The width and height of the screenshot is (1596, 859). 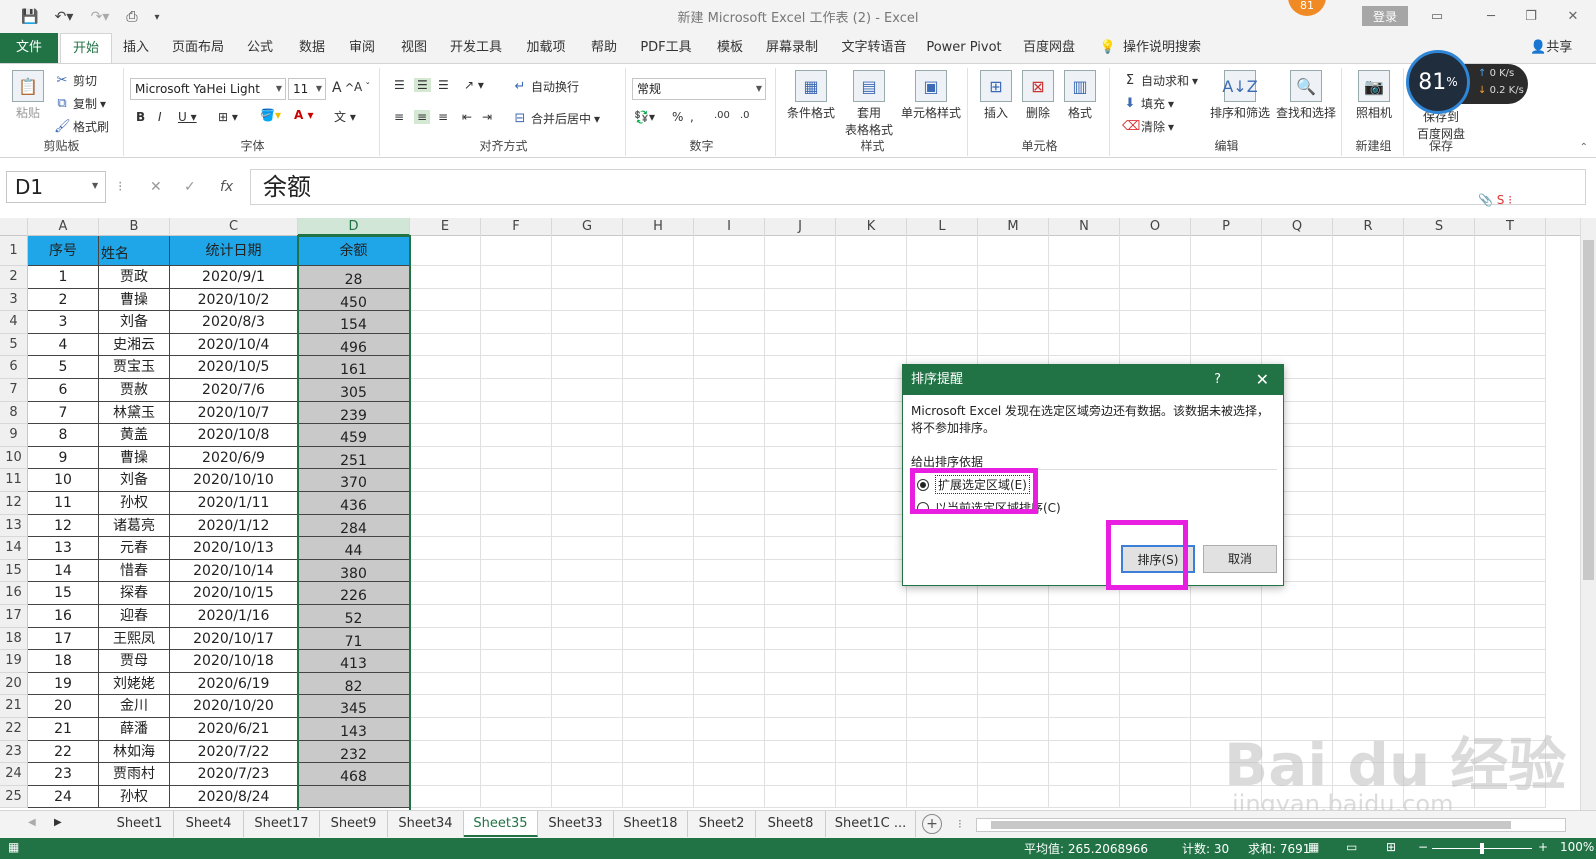 What do you see at coordinates (234, 797) in the screenshot?
I see `table-cell: 2020/8/24` at bounding box center [234, 797].